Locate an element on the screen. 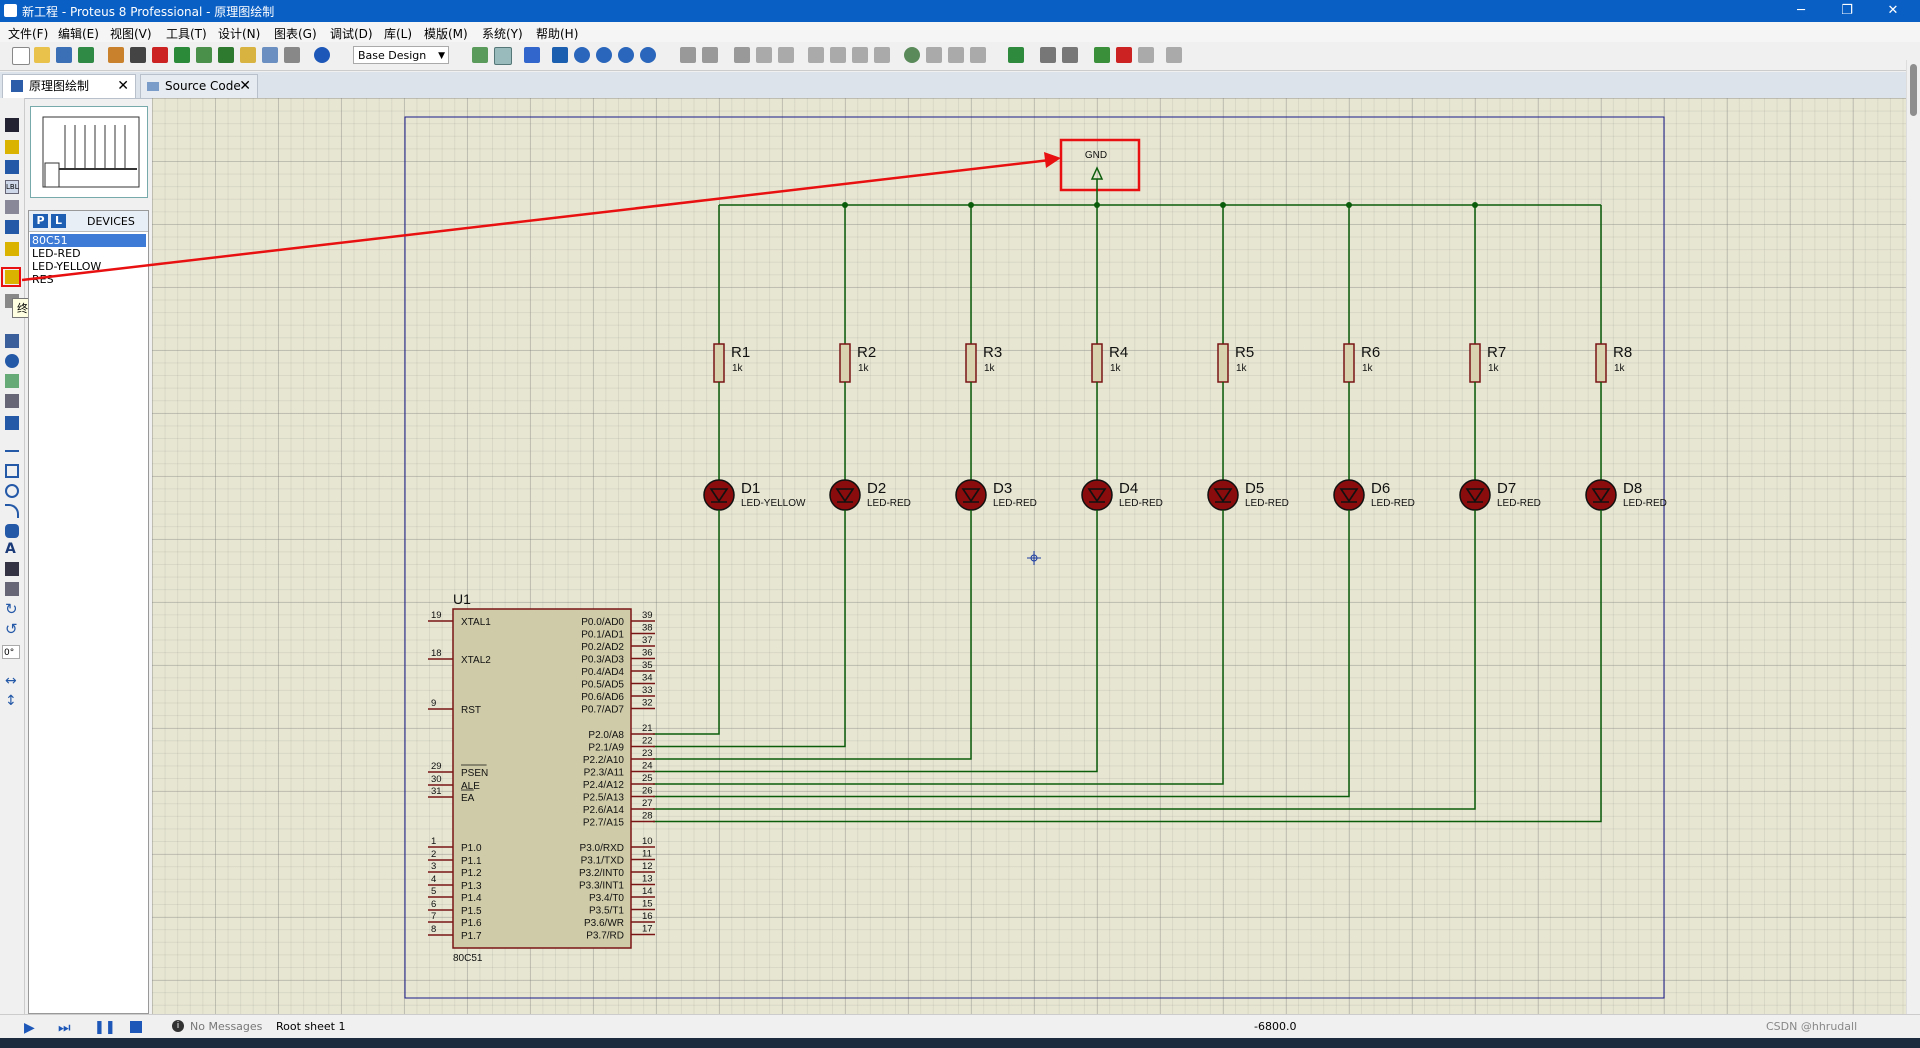  resistor-ref: R3 is located at coordinates (992, 352).